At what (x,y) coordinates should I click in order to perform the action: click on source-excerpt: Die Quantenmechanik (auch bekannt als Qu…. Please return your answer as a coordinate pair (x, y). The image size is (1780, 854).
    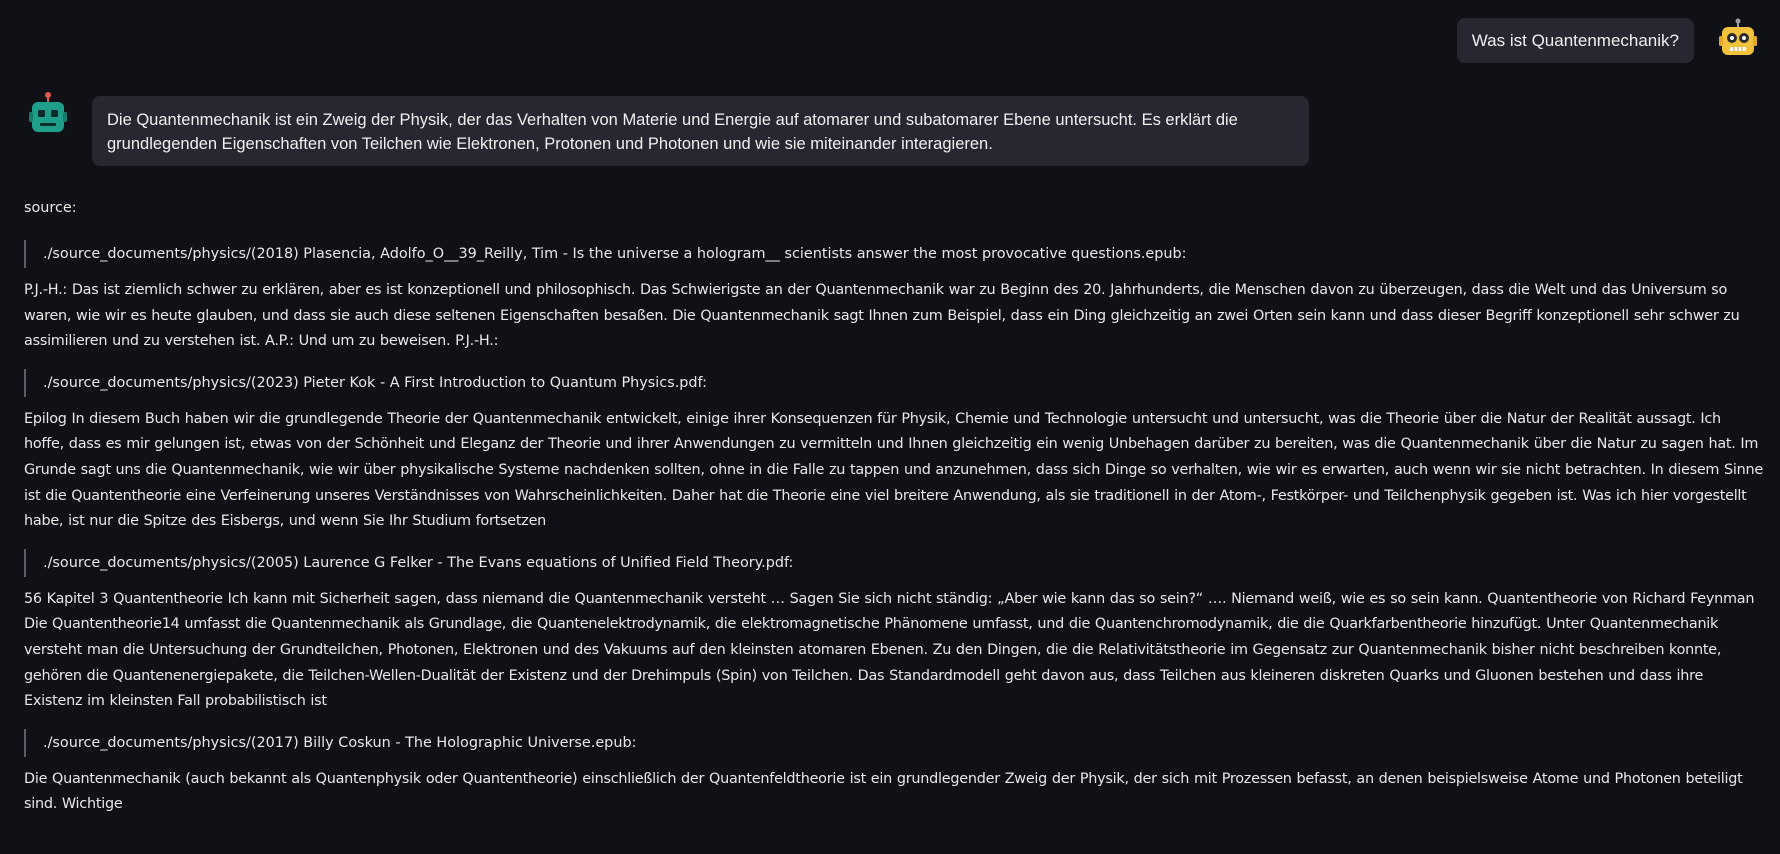
    Looking at the image, I should click on (883, 791).